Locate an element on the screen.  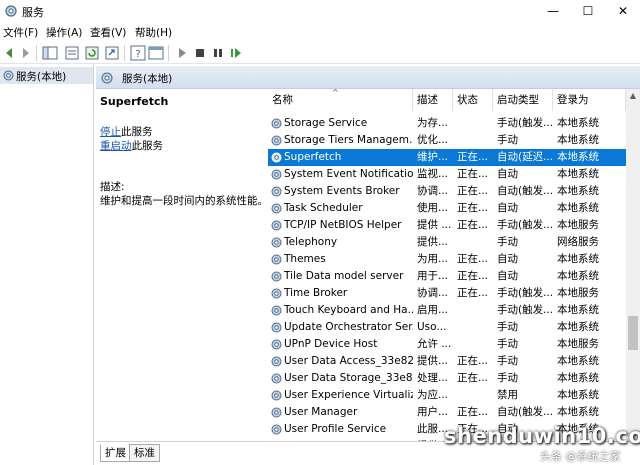
close-button: ✕ is located at coordinates (623, 11).